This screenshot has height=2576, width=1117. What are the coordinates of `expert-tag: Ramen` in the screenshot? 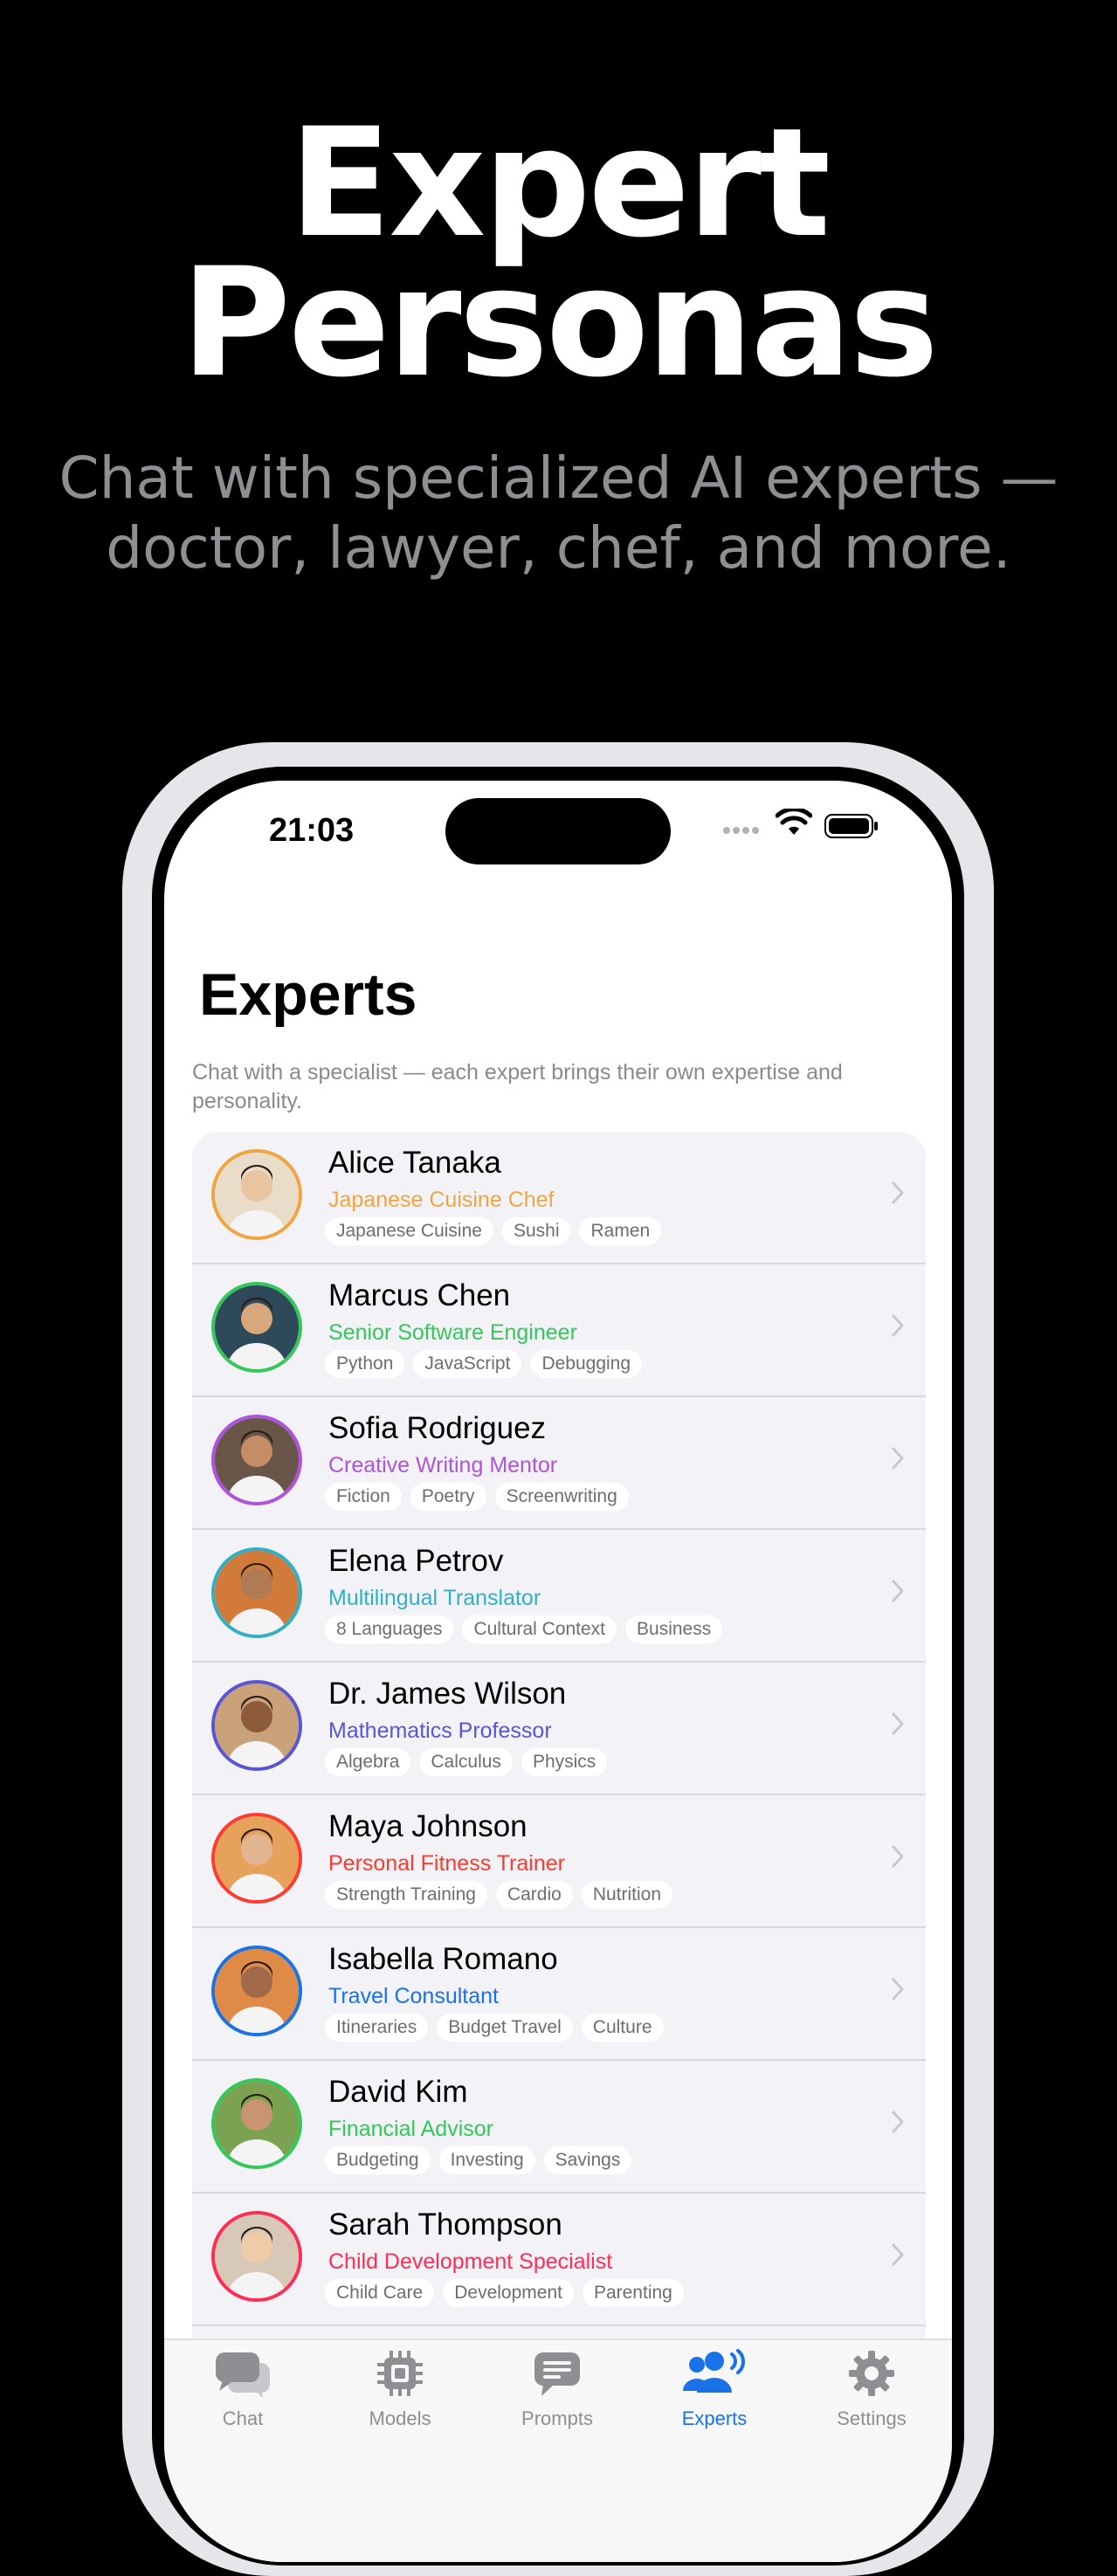 It's located at (620, 1231).